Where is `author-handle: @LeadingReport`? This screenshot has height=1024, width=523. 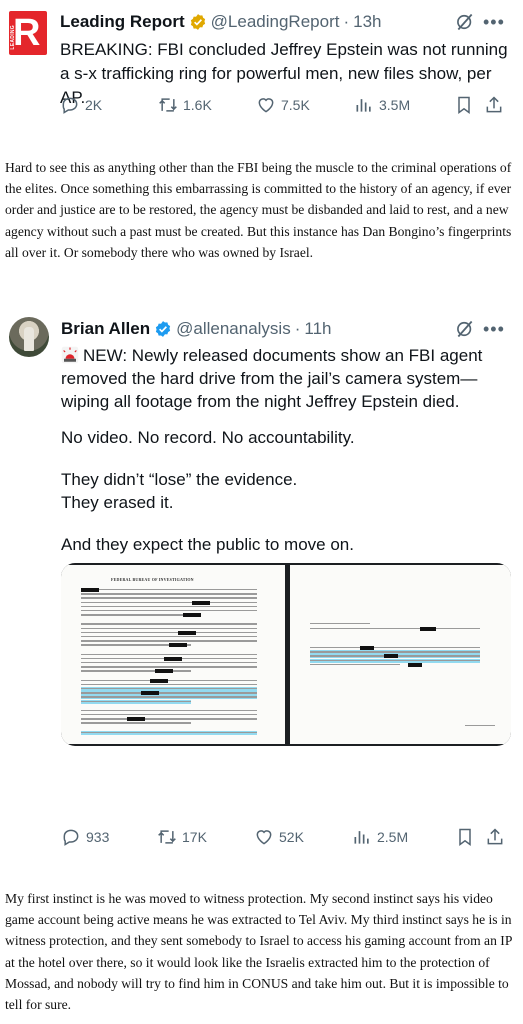
author-handle: @LeadingReport is located at coordinates (275, 22).